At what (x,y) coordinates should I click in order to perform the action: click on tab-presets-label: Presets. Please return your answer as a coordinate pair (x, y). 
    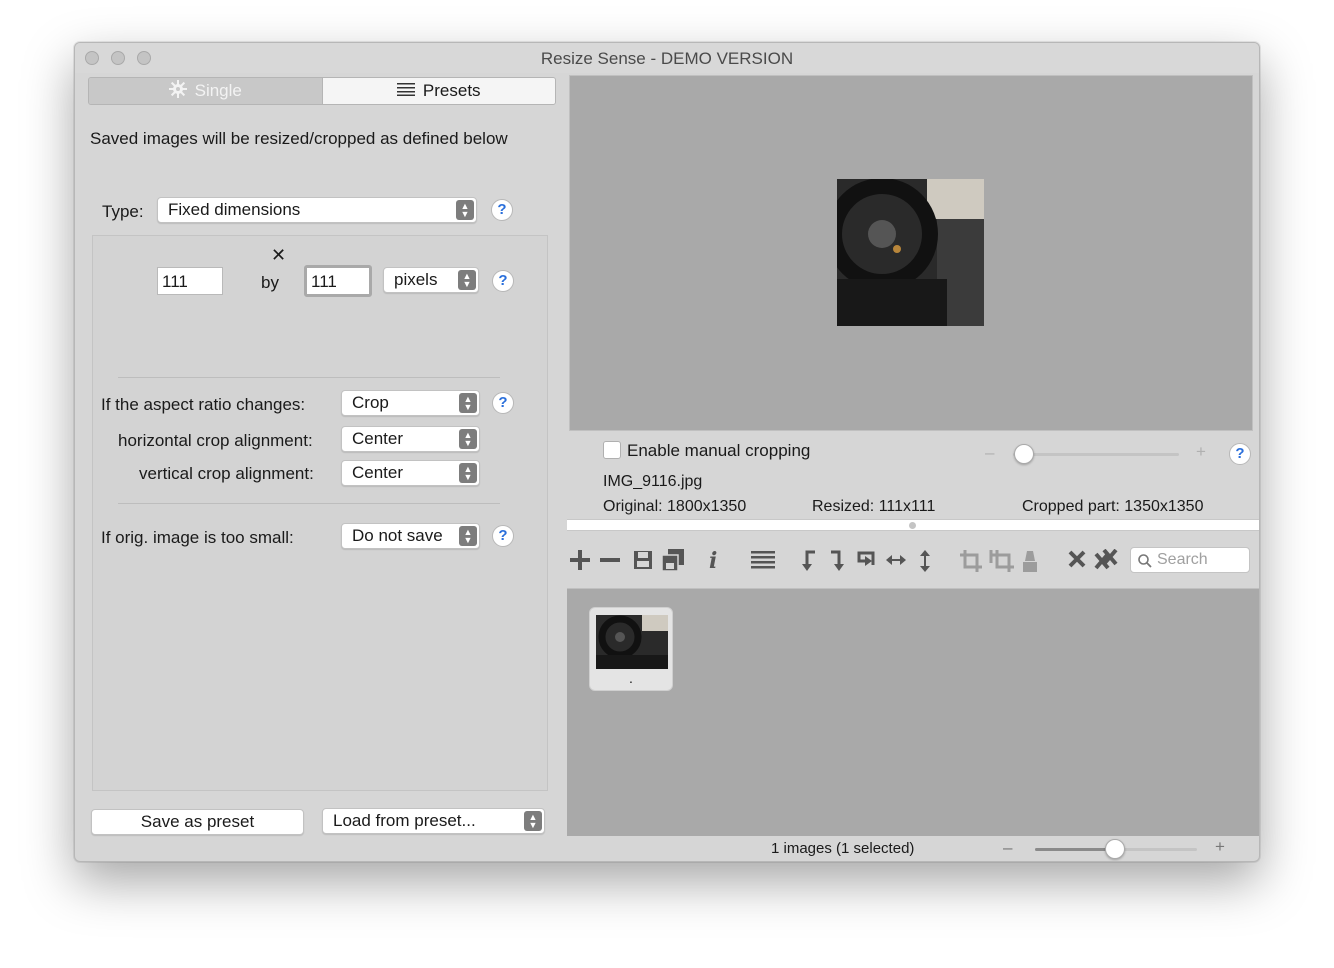
    Looking at the image, I should click on (451, 90).